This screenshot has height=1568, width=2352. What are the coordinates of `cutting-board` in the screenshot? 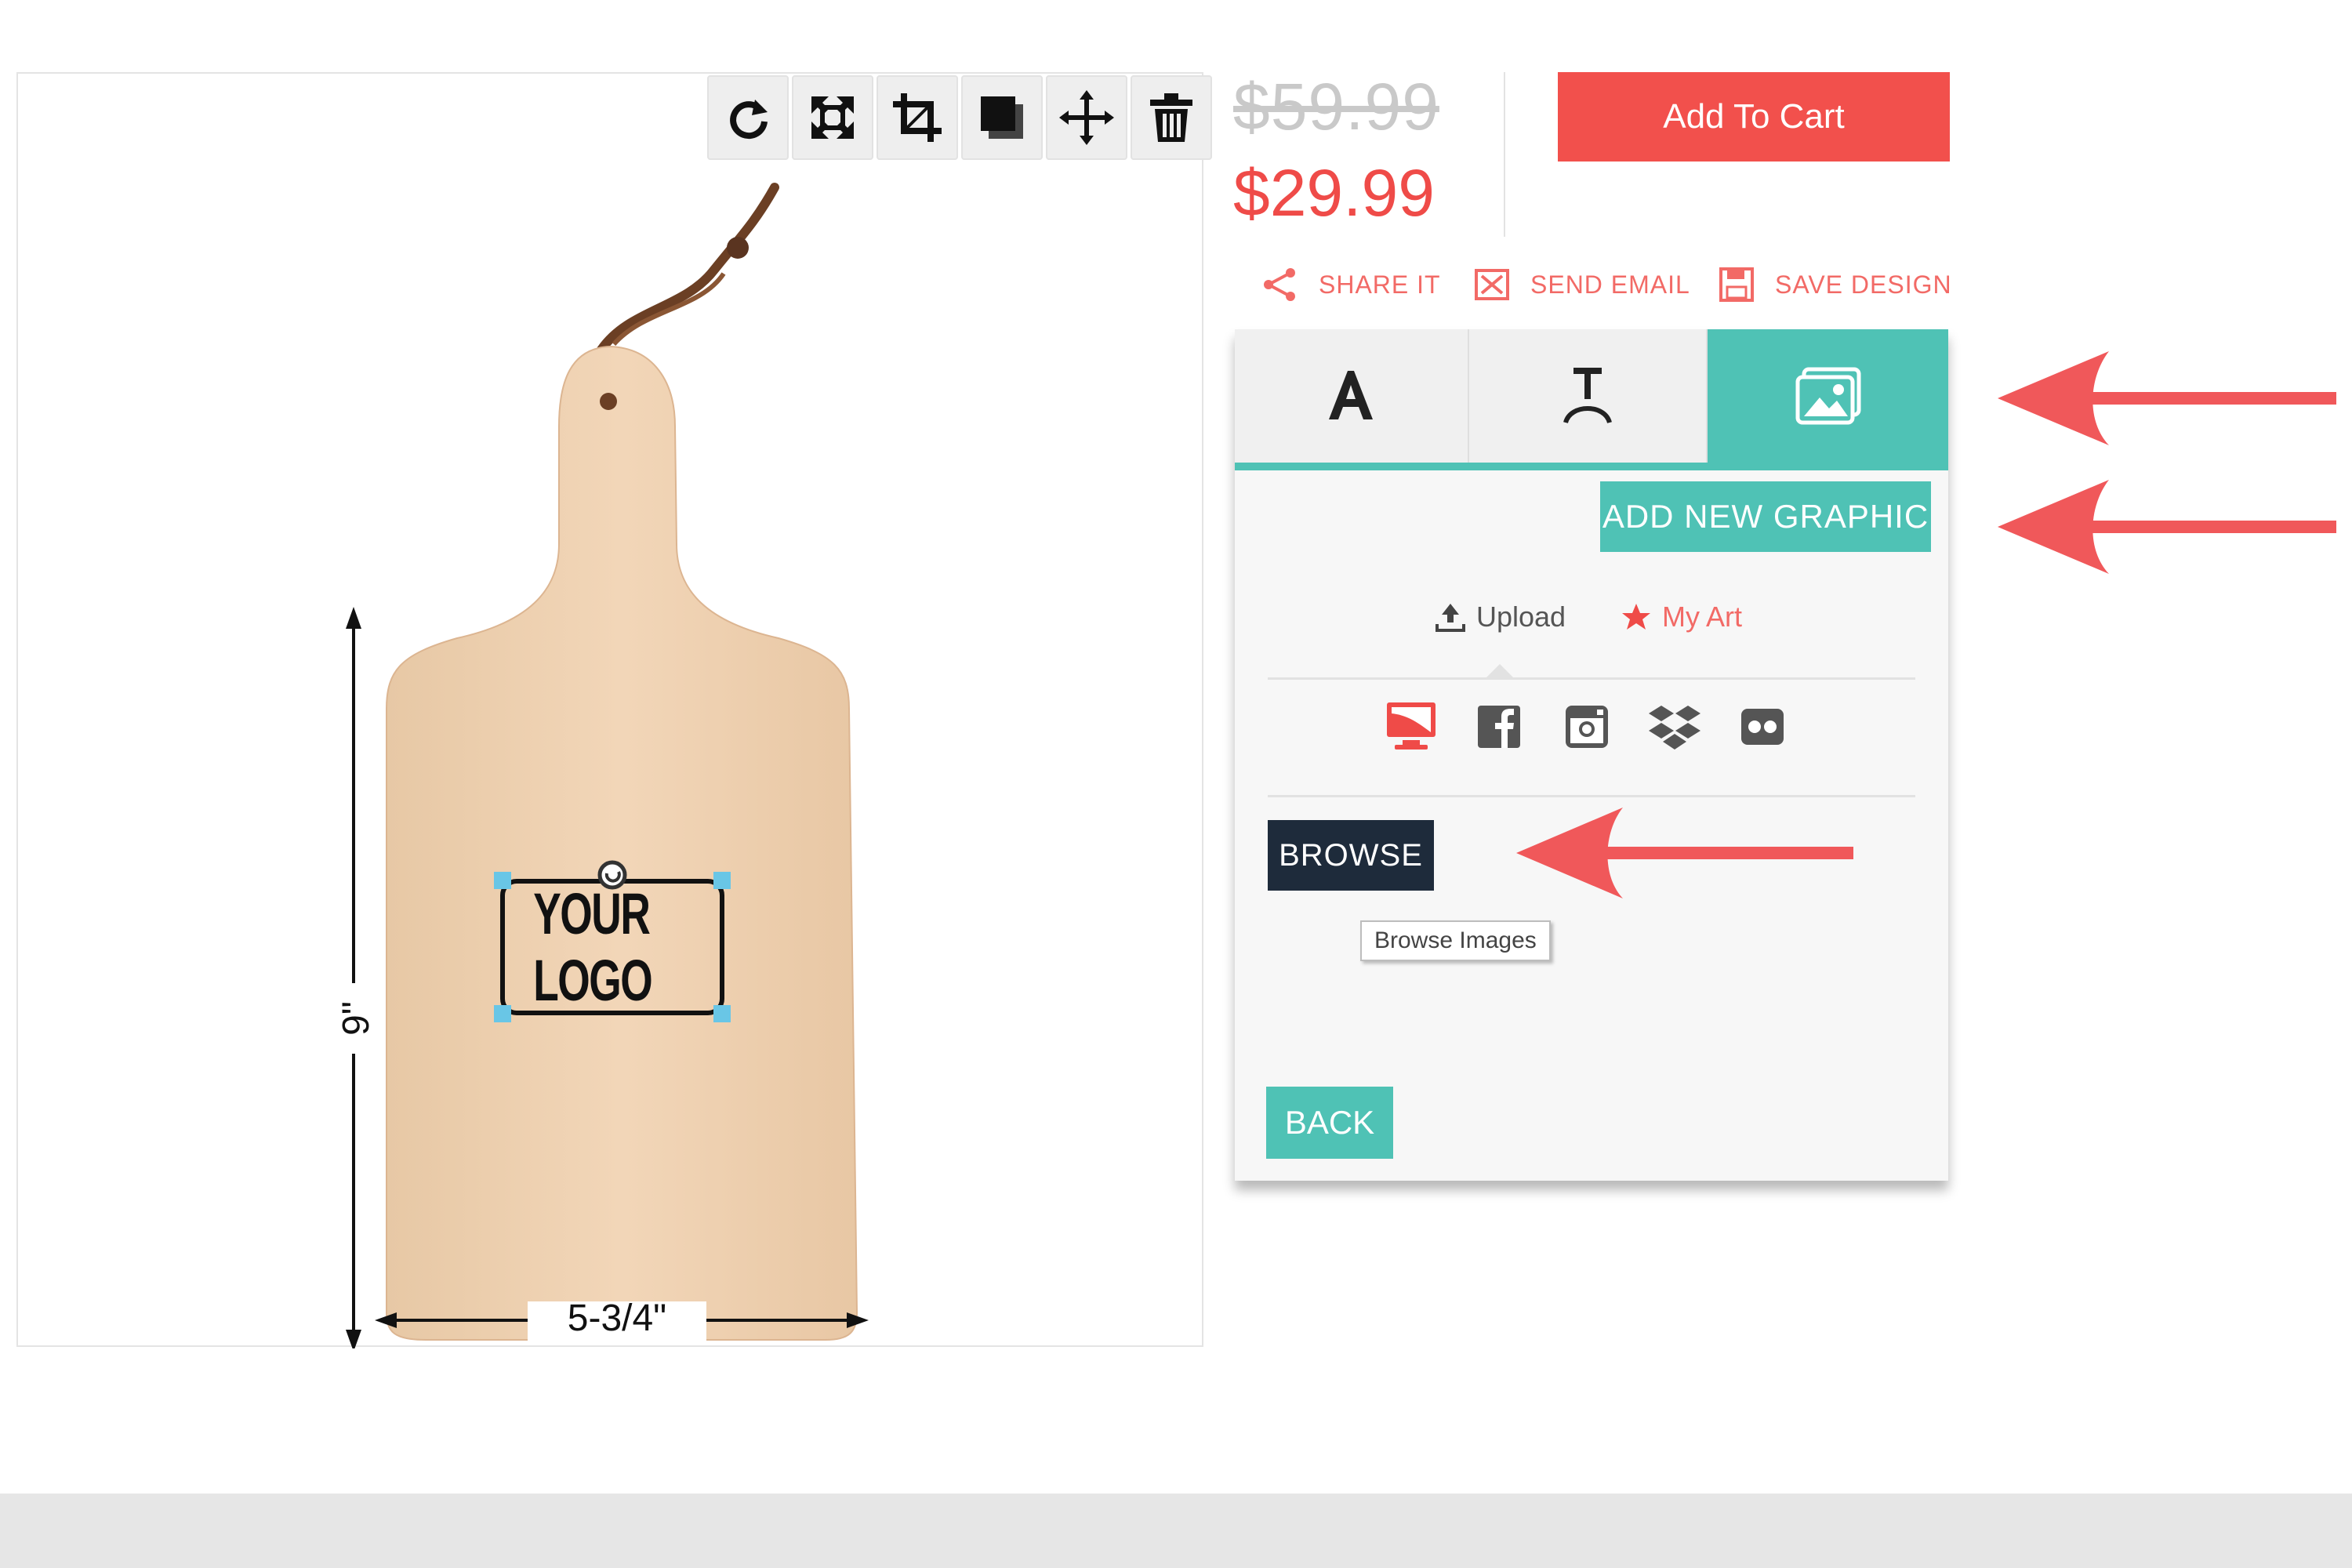 It's located at (622, 843).